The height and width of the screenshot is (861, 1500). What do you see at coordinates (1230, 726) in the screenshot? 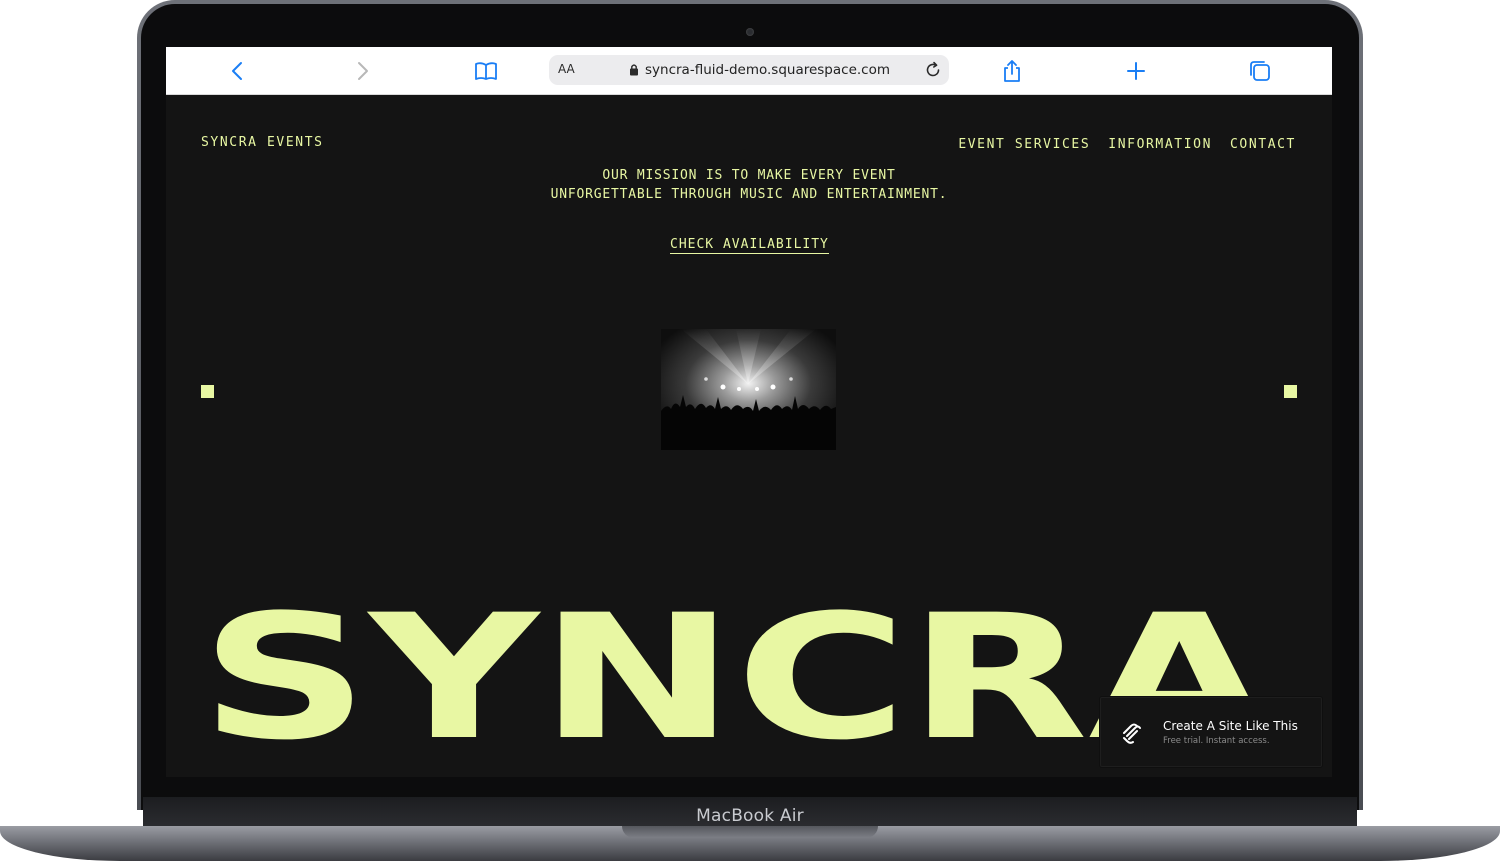
I see `badge-title: Create A Site Like This` at bounding box center [1230, 726].